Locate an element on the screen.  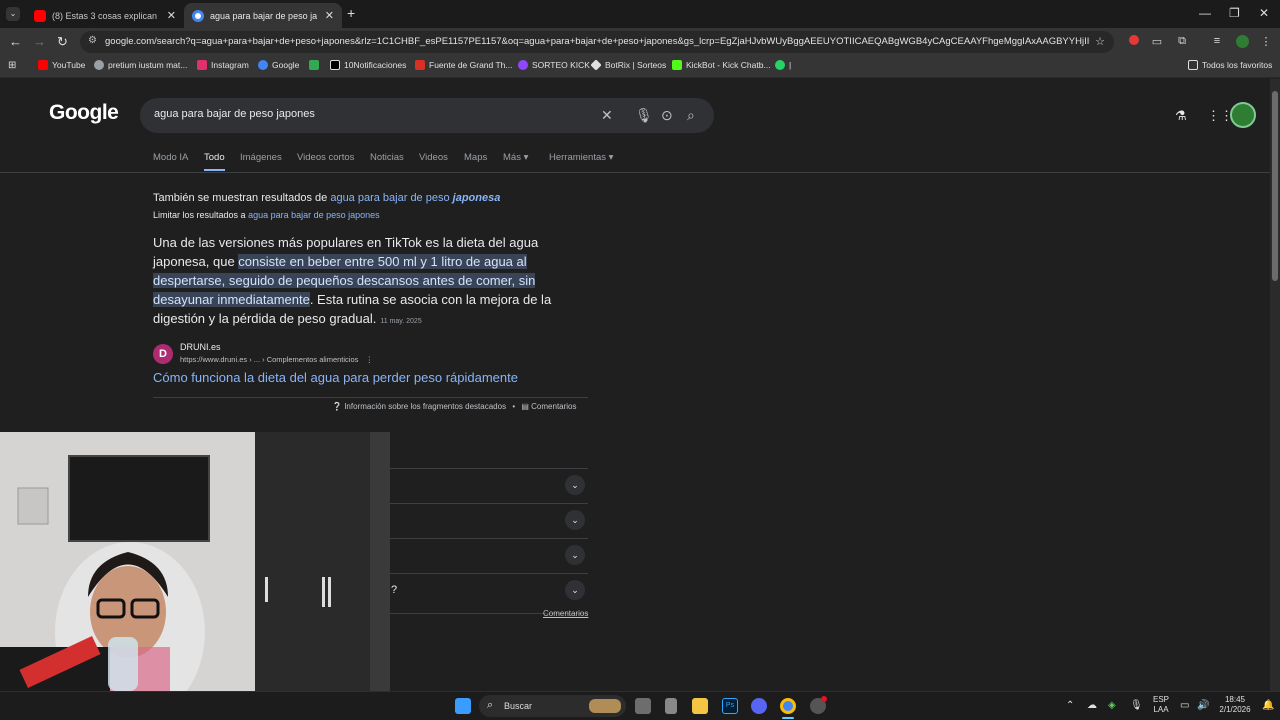
search-input: agua para bajar de peso japones is located at coordinates (234, 114).